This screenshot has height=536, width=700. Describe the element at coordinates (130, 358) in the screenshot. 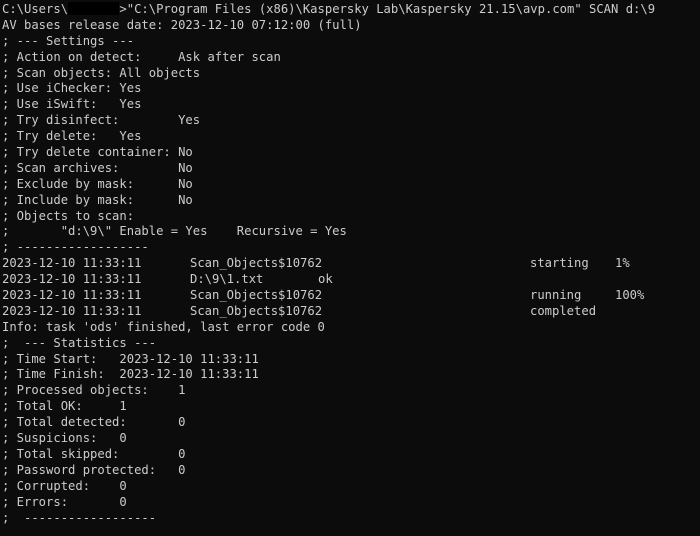

I see `statistics-line: ; Time Start: 2023-12-10 11:33:11` at that location.